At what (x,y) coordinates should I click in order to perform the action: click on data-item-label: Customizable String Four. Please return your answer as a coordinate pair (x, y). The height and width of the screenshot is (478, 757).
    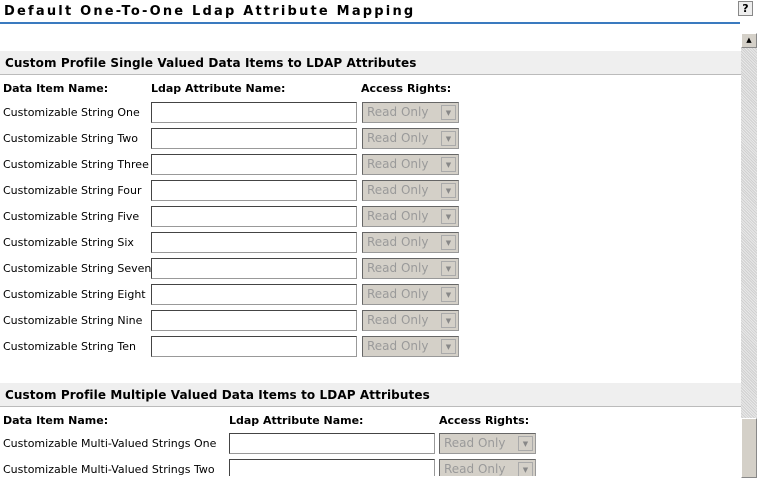
    Looking at the image, I should click on (72, 190).